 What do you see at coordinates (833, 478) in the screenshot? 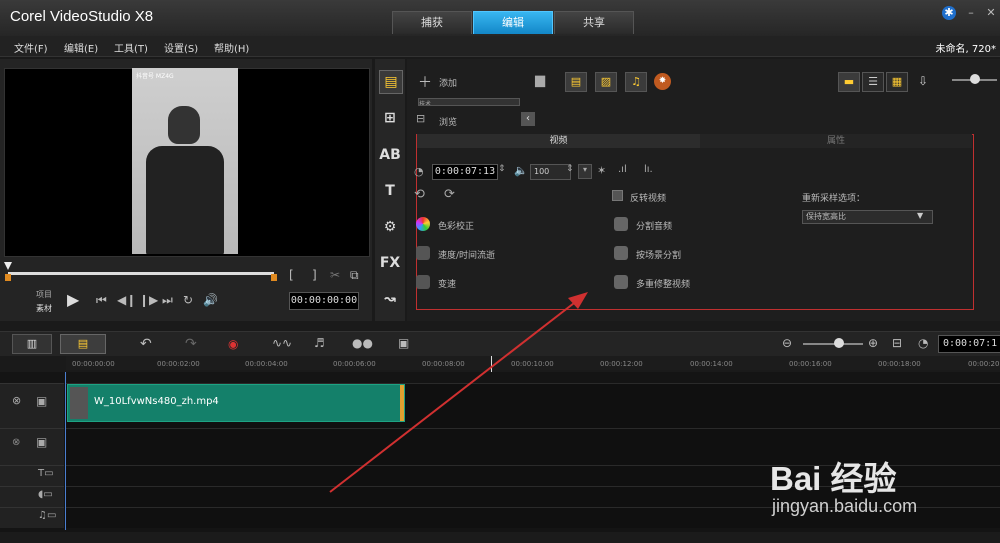
I see `baidu-jingyan-logo: Bai 经验` at bounding box center [833, 478].